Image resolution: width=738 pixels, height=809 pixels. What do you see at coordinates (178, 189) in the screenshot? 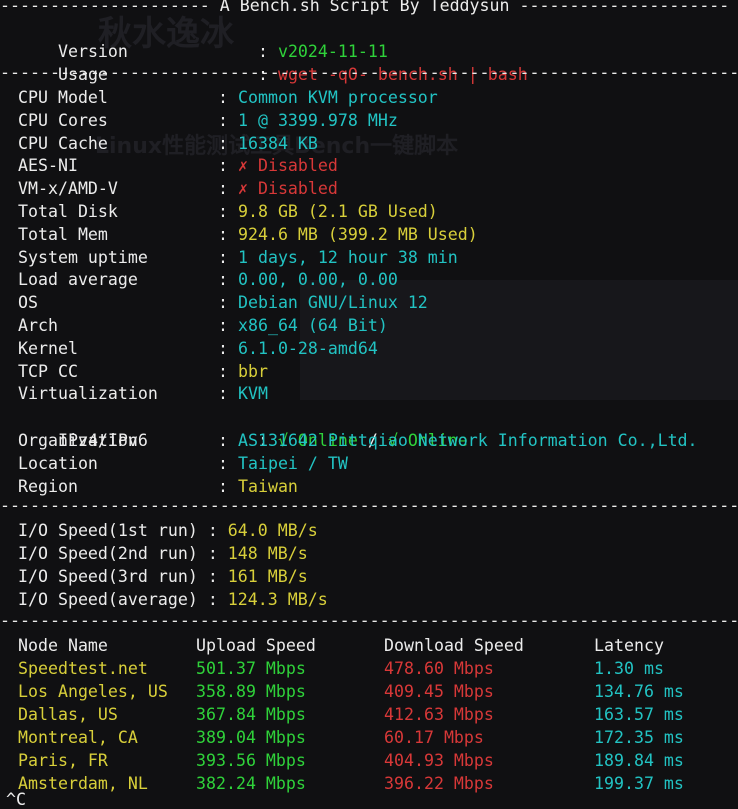
I see `sysinfo-vm-x-amd-v-row: VM-x/AMD-V: ✗ Disabled` at bounding box center [178, 189].